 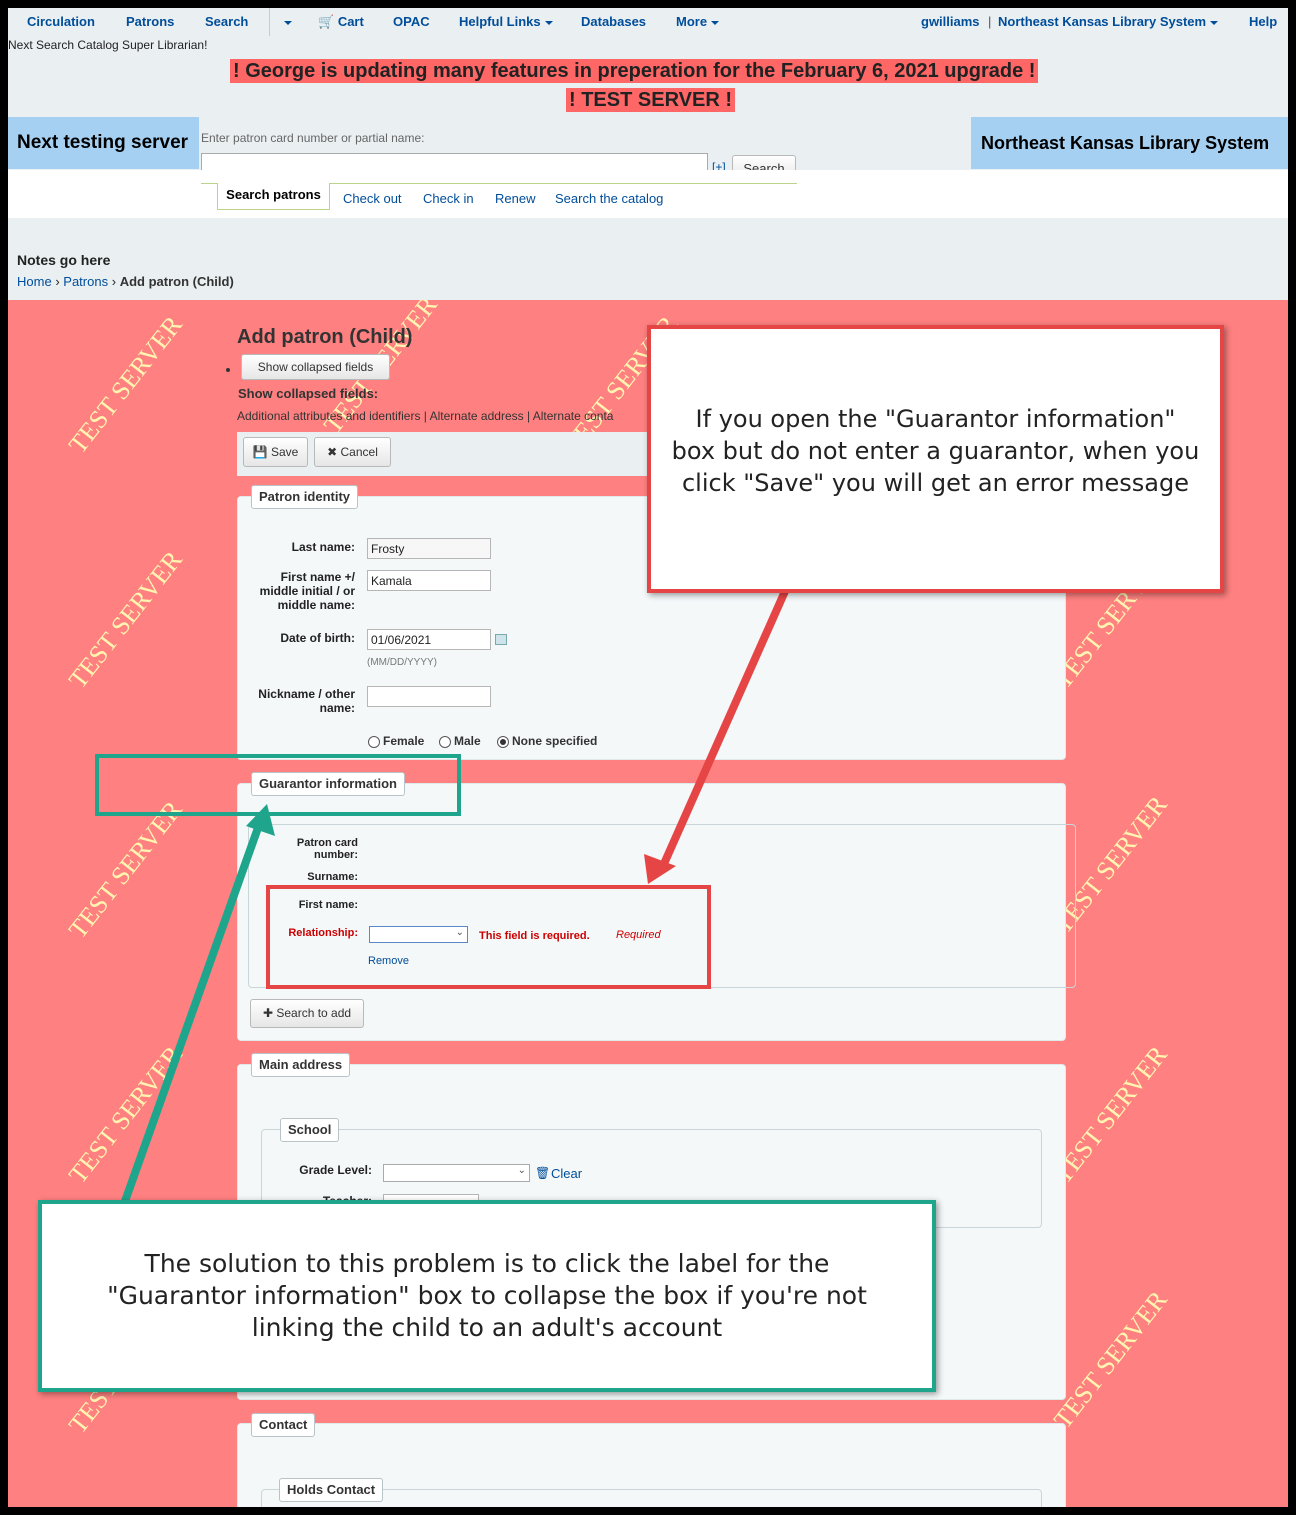 What do you see at coordinates (724, 727) in the screenshot?
I see `red-arrow` at bounding box center [724, 727].